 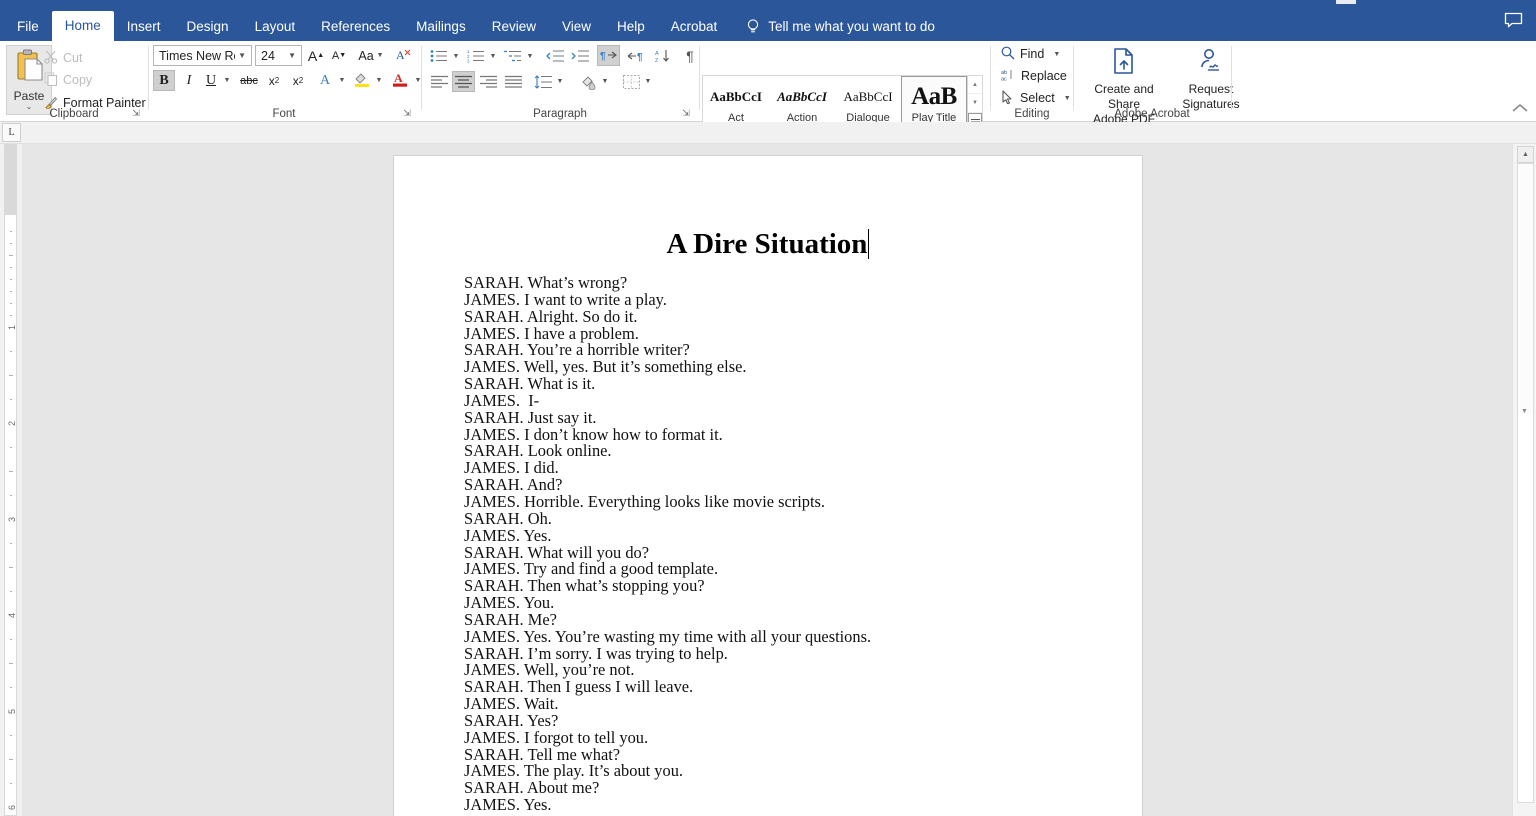 What do you see at coordinates (278, 55) in the screenshot?
I see `font-size-box: 24 ▼` at bounding box center [278, 55].